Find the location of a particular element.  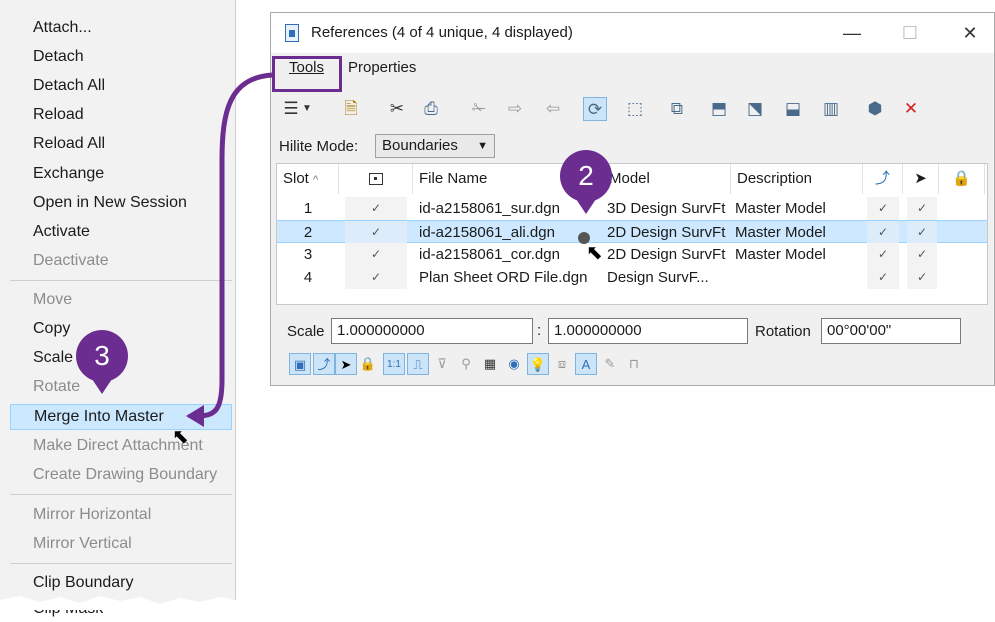

menu-item-open-new-session: Open in New Session is located at coordinates (121, 203).